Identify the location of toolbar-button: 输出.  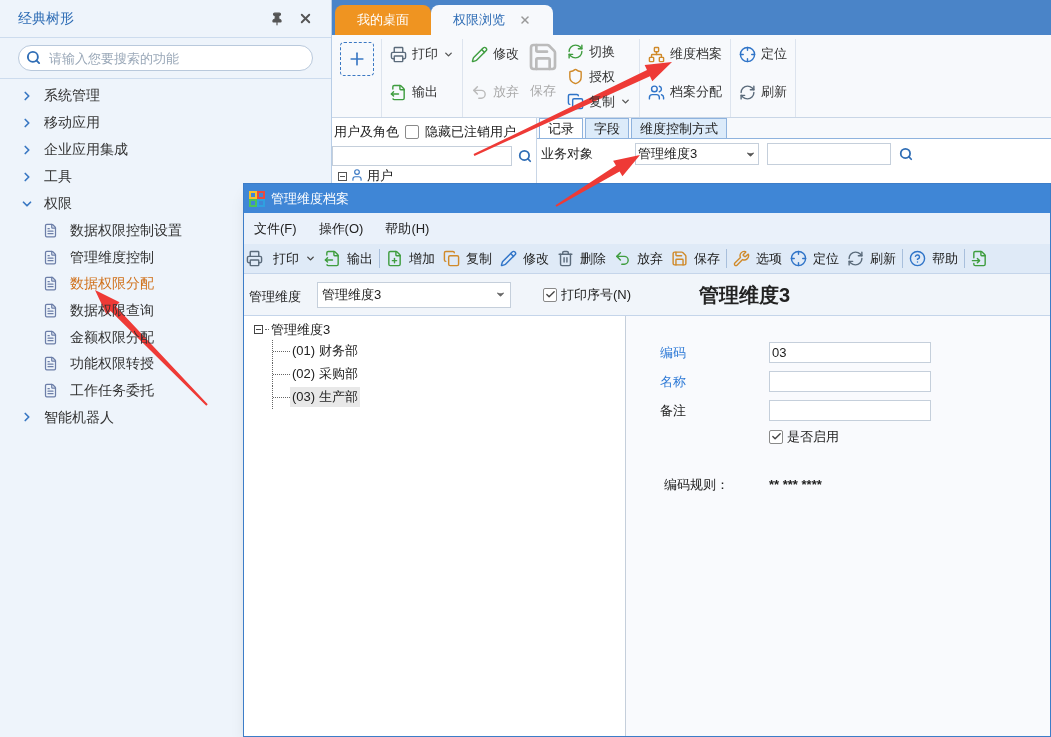
(348, 258).